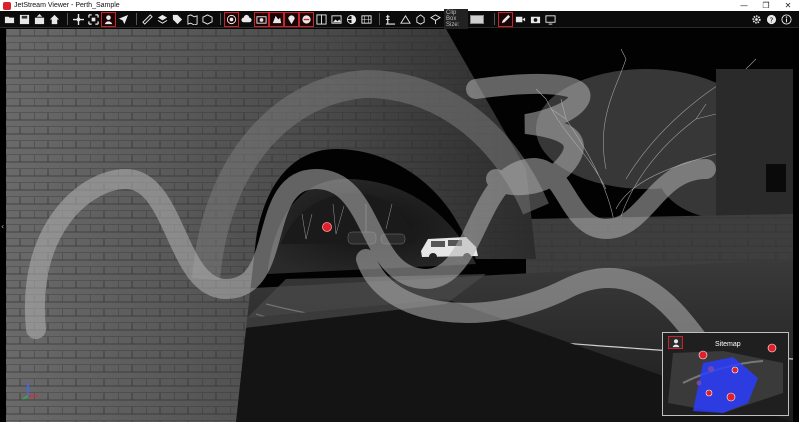 The width and height of the screenshot is (799, 422). Describe the element at coordinates (399, 5) in the screenshot. I see `title-bar: JetStream Viewer - Perth_Sample — ❐ ✕` at that location.